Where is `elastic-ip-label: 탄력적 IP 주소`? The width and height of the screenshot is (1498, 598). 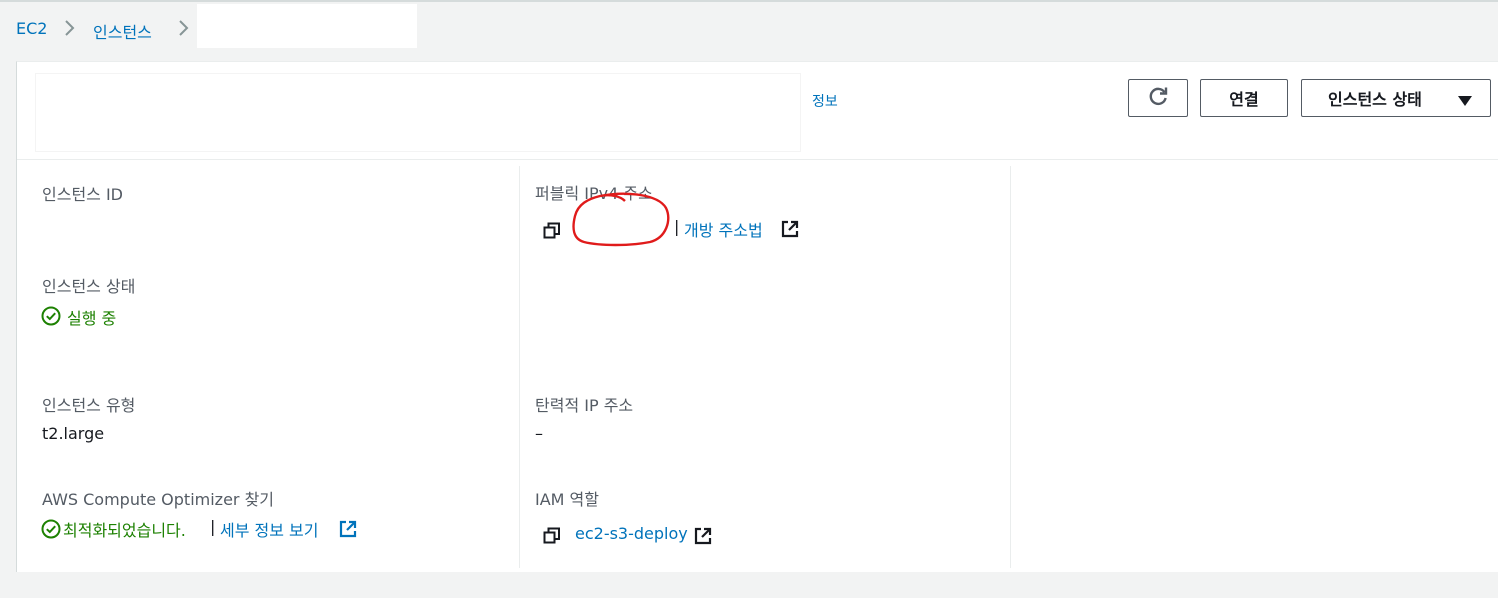 elastic-ip-label: 탄력적 IP 주소 is located at coordinates (584, 405).